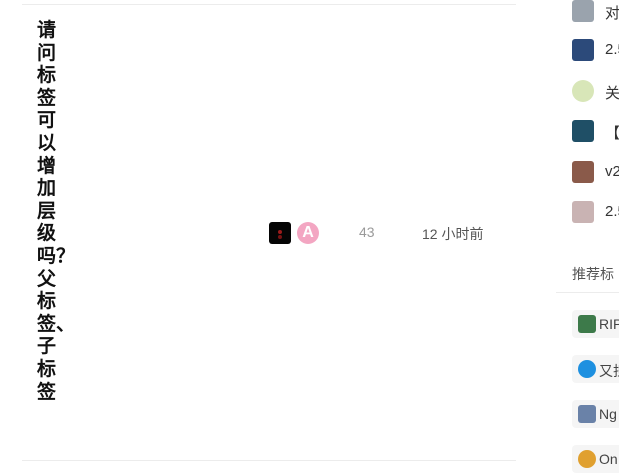 This screenshot has height=473, width=619. I want to click on related-topic-title: v2, so click(612, 171).